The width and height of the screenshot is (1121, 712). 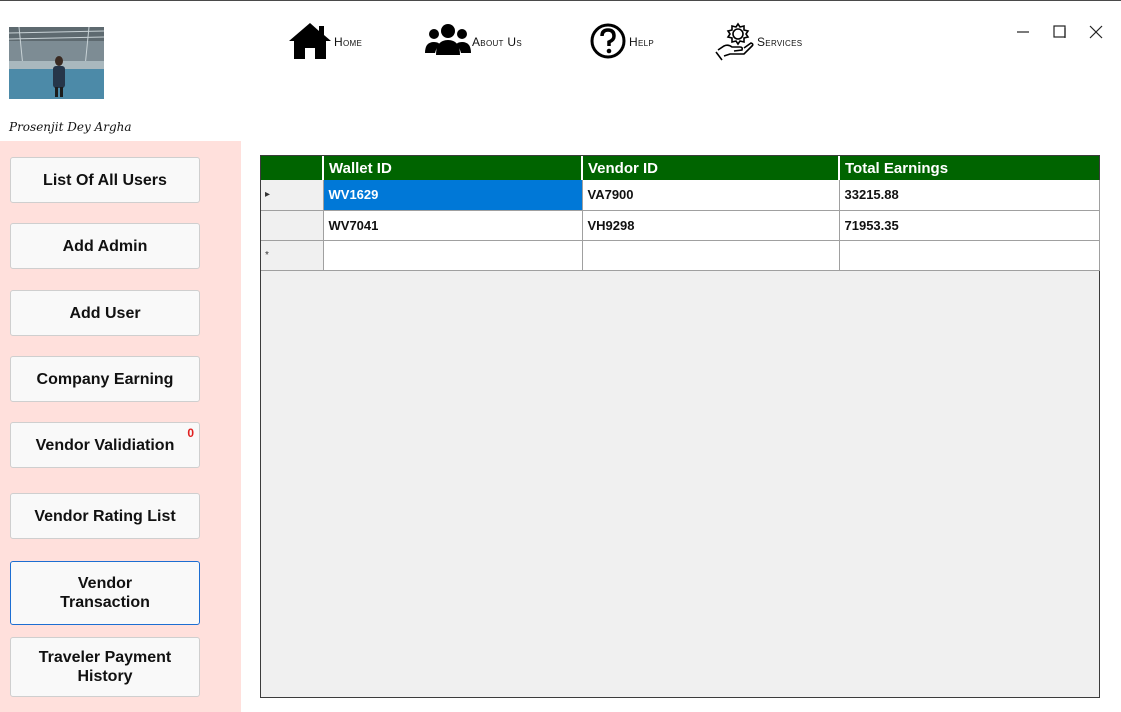 I want to click on table-row: ▸ WV1629 VA7900 33215.88, so click(x=680, y=195).